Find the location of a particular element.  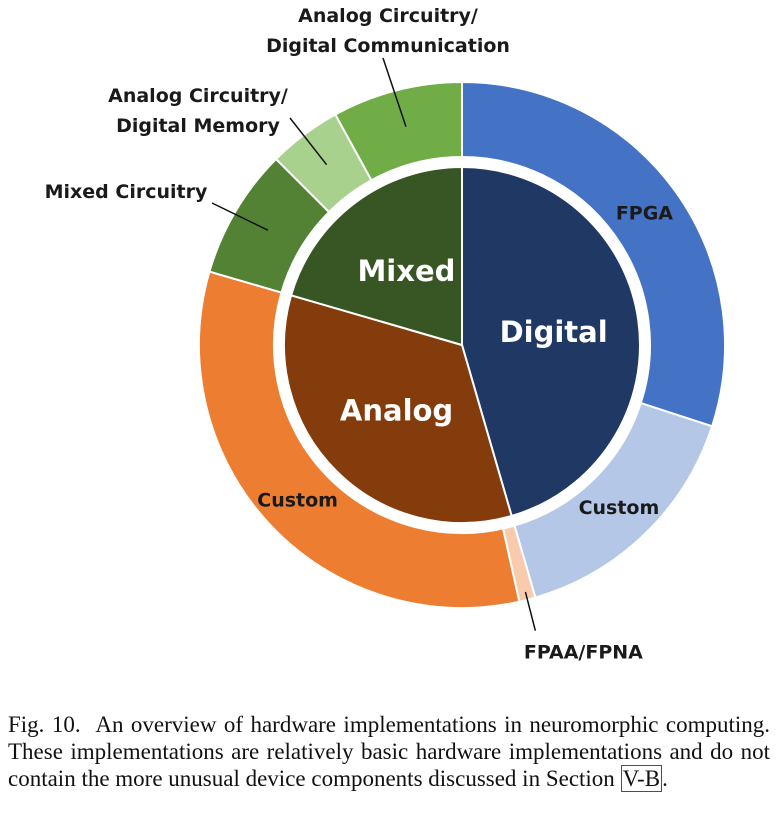

outer-label-analog-circuitry-digital-memory-5-line2: Digital Memory is located at coordinates (198, 126).